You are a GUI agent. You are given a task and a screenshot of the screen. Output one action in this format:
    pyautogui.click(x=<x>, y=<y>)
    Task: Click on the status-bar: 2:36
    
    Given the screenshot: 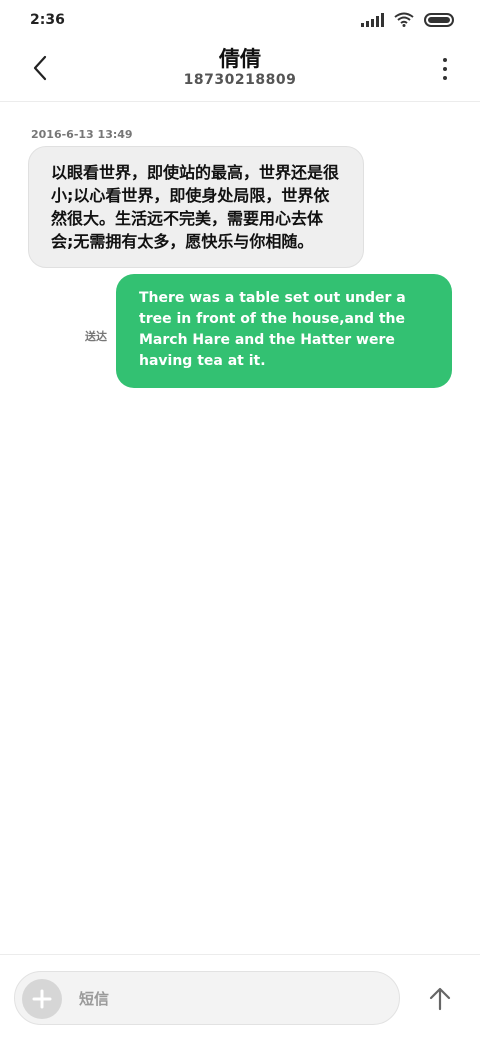 What is the action you would take?
    pyautogui.click(x=240, y=20)
    